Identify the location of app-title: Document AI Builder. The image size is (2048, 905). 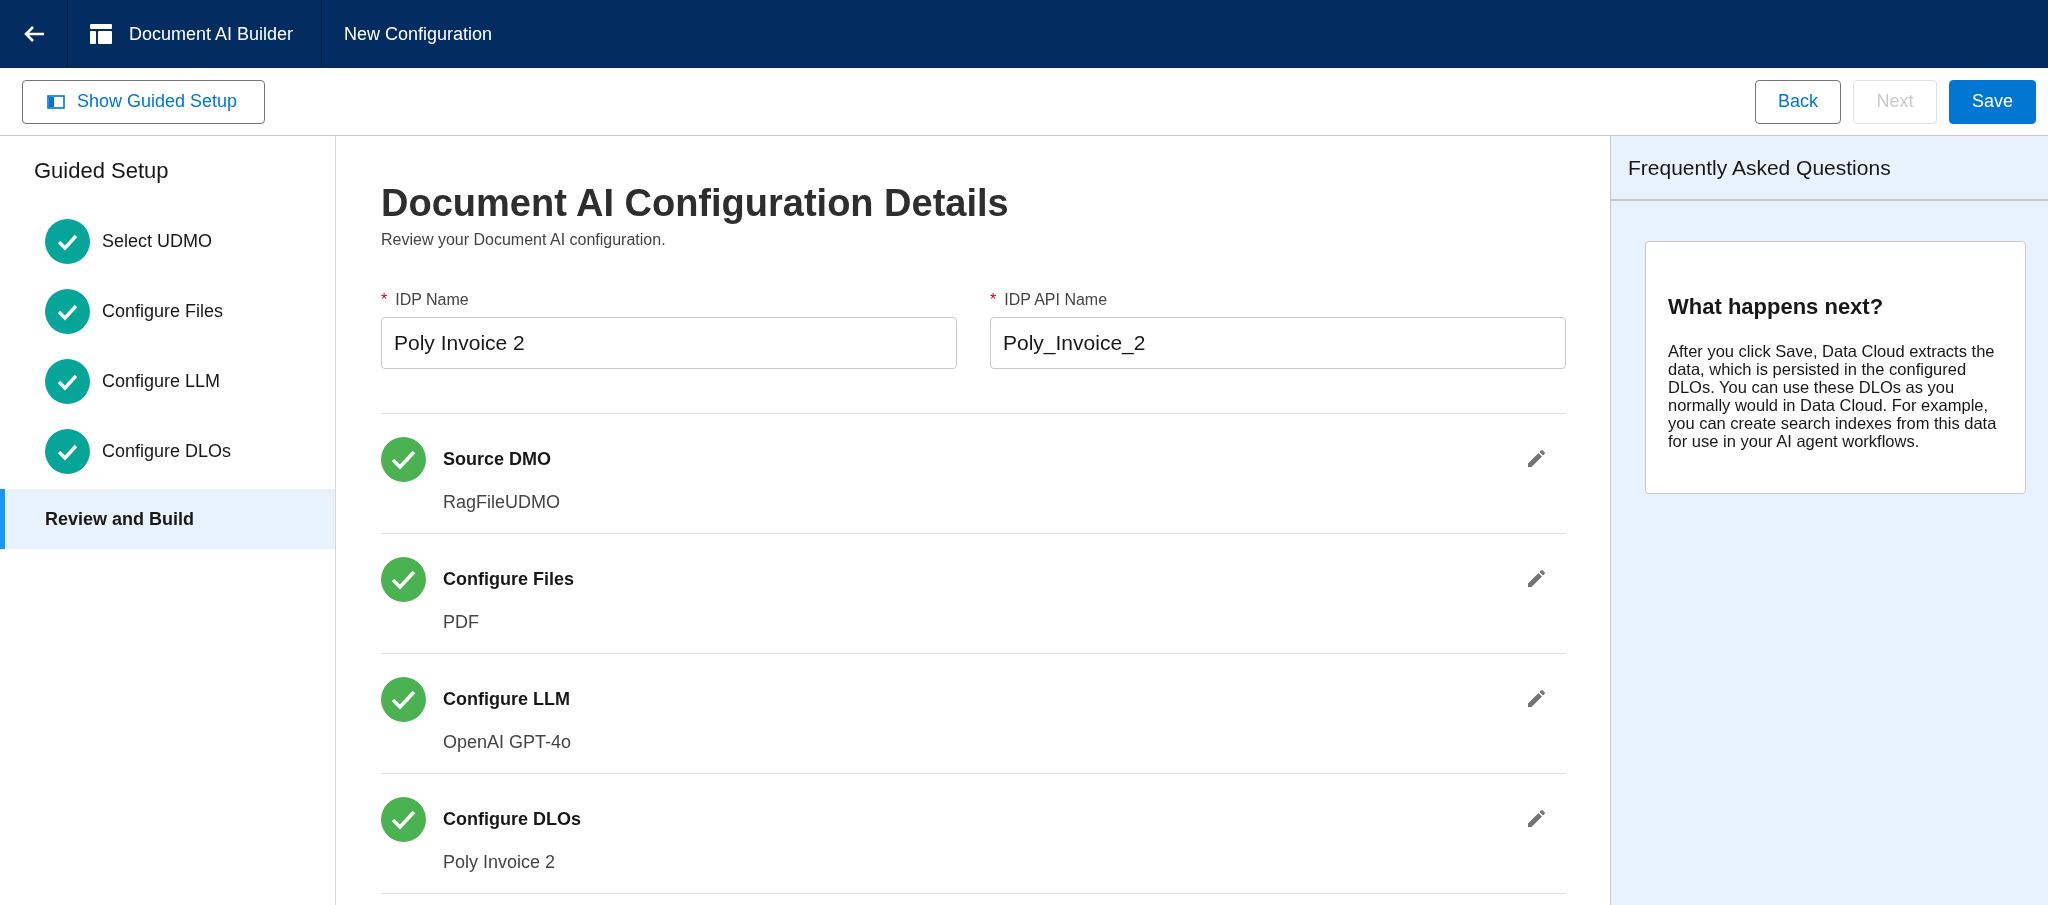
(211, 34).